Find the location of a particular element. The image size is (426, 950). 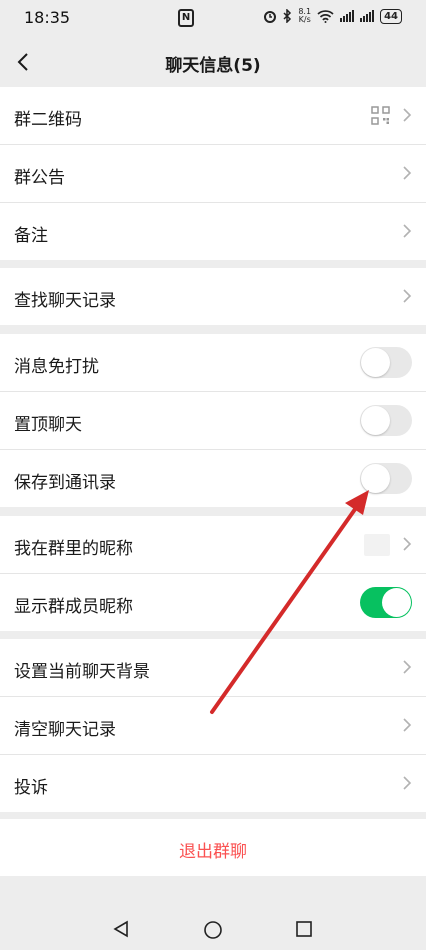

row-show-member-nickname: 显示群成员昵称 is located at coordinates (213, 602).